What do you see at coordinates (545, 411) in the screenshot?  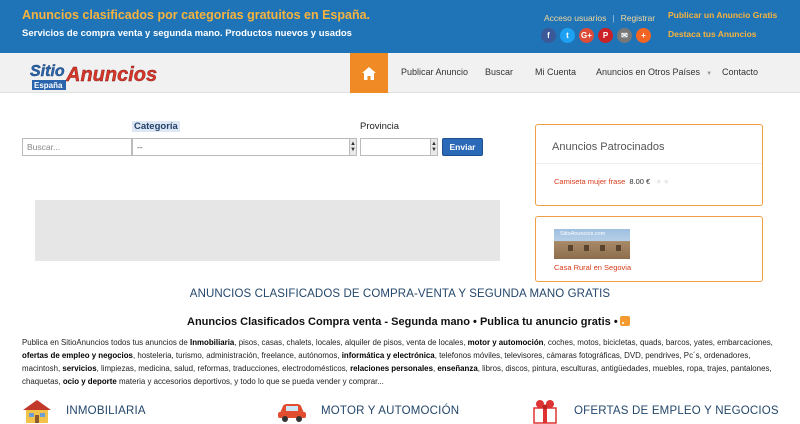 I see `gift-icon` at bounding box center [545, 411].